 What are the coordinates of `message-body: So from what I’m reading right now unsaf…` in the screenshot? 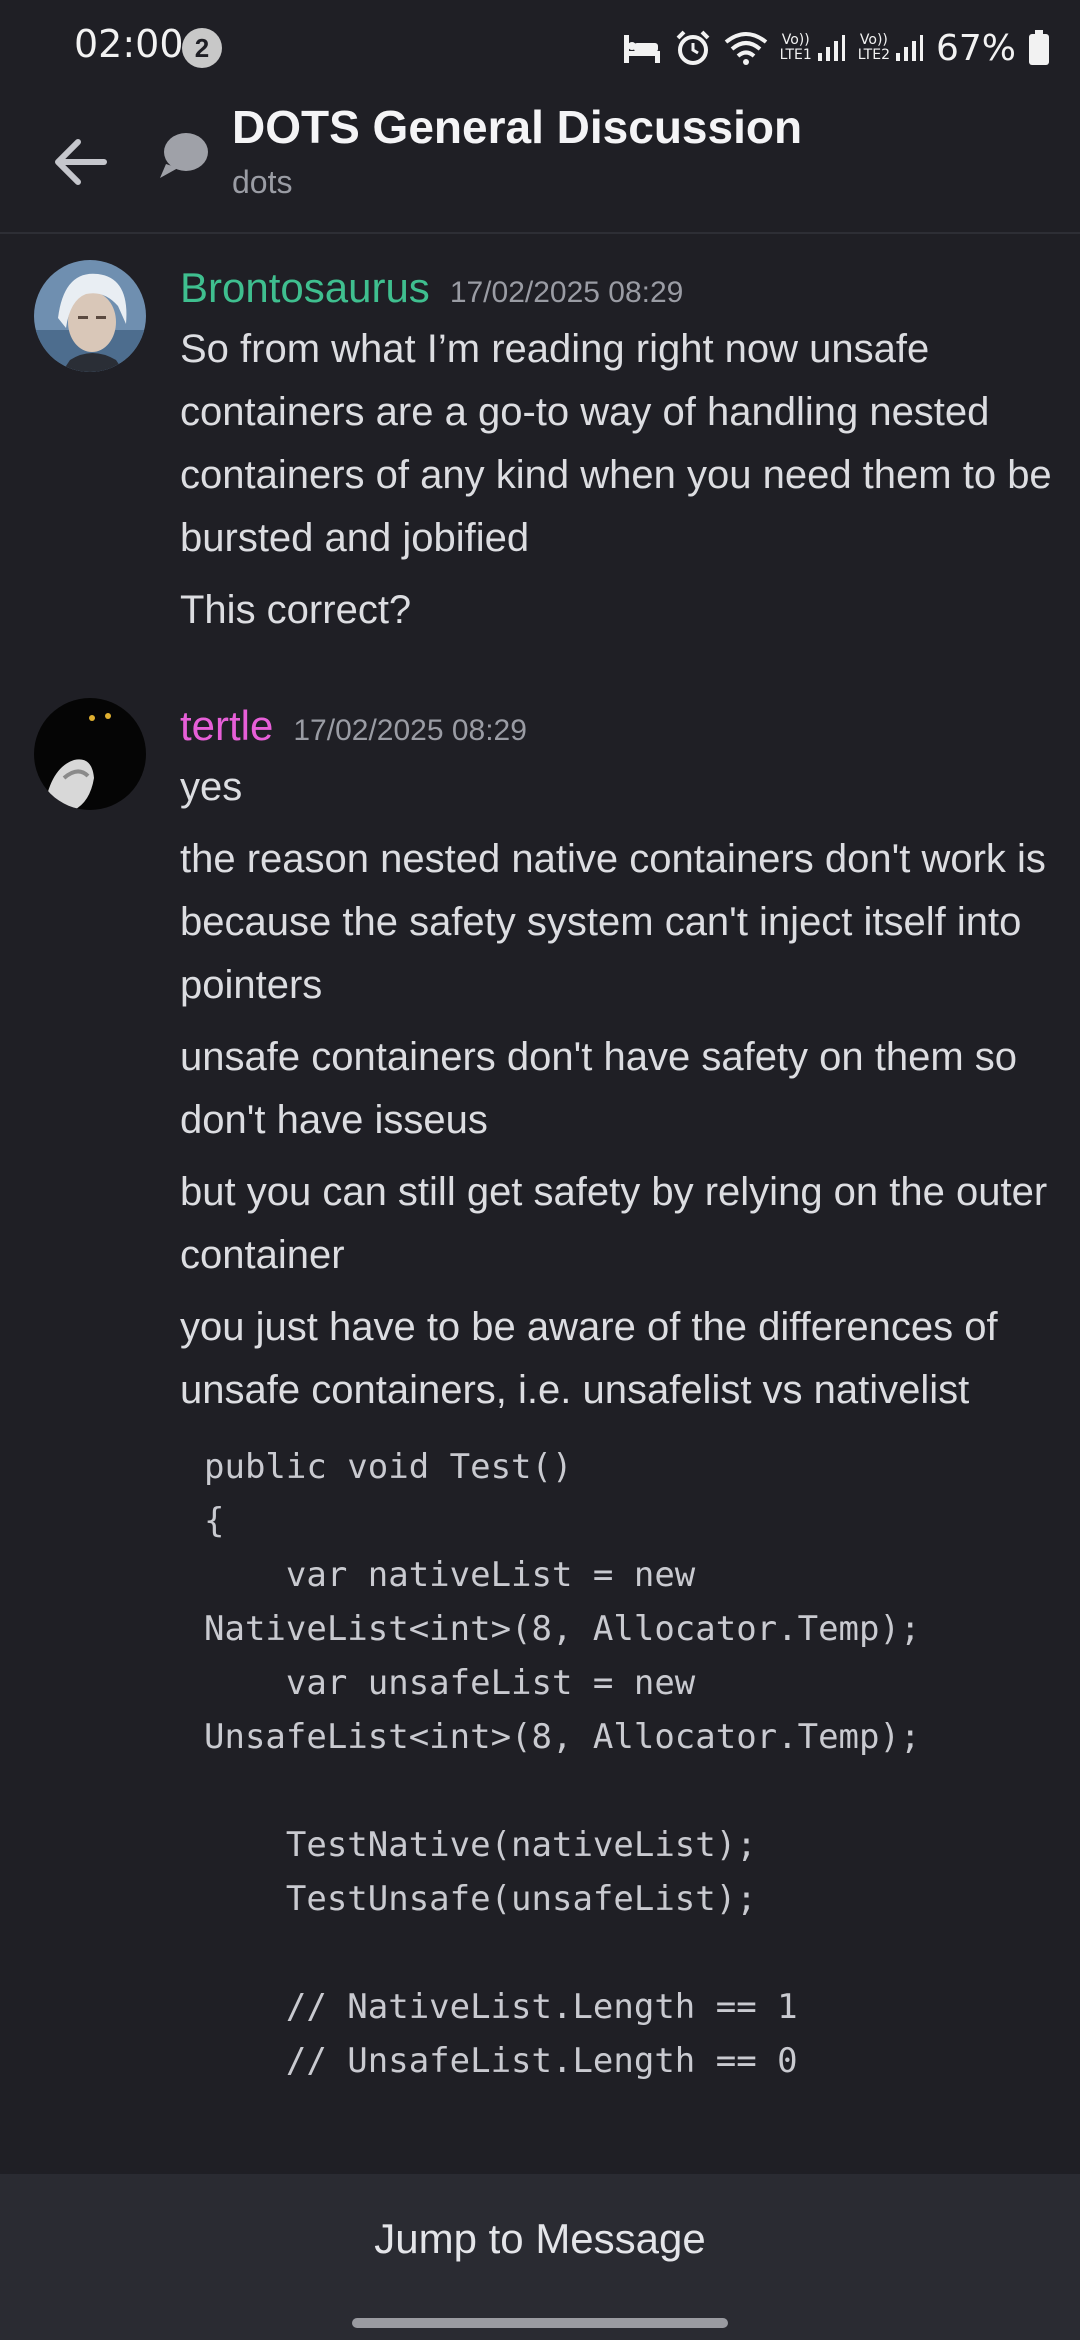 It's located at (620, 484).